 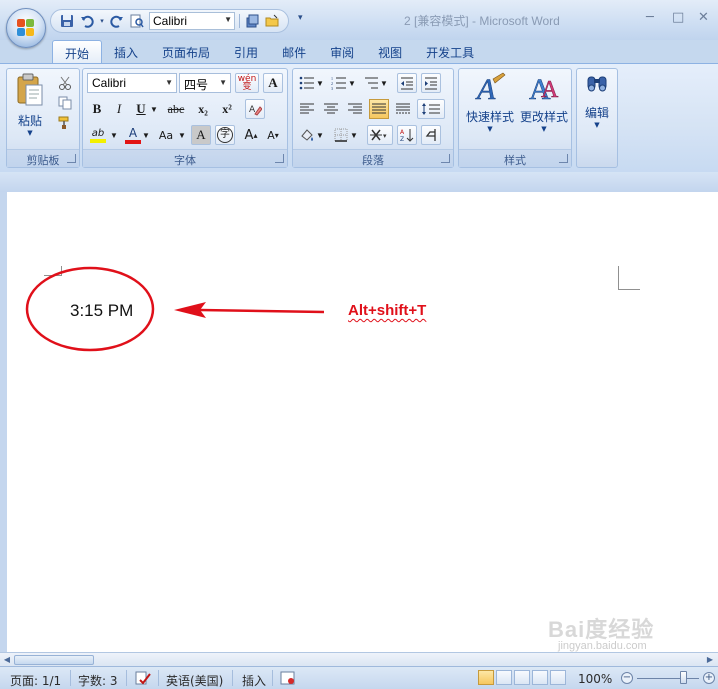 I want to click on scroll-right-icon: ▶, so click(x=710, y=660).